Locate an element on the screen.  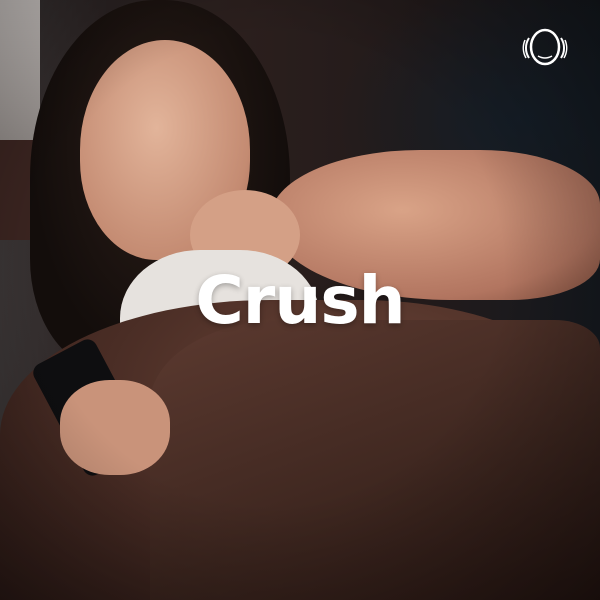
playlist-title: Crush is located at coordinates (300, 300).